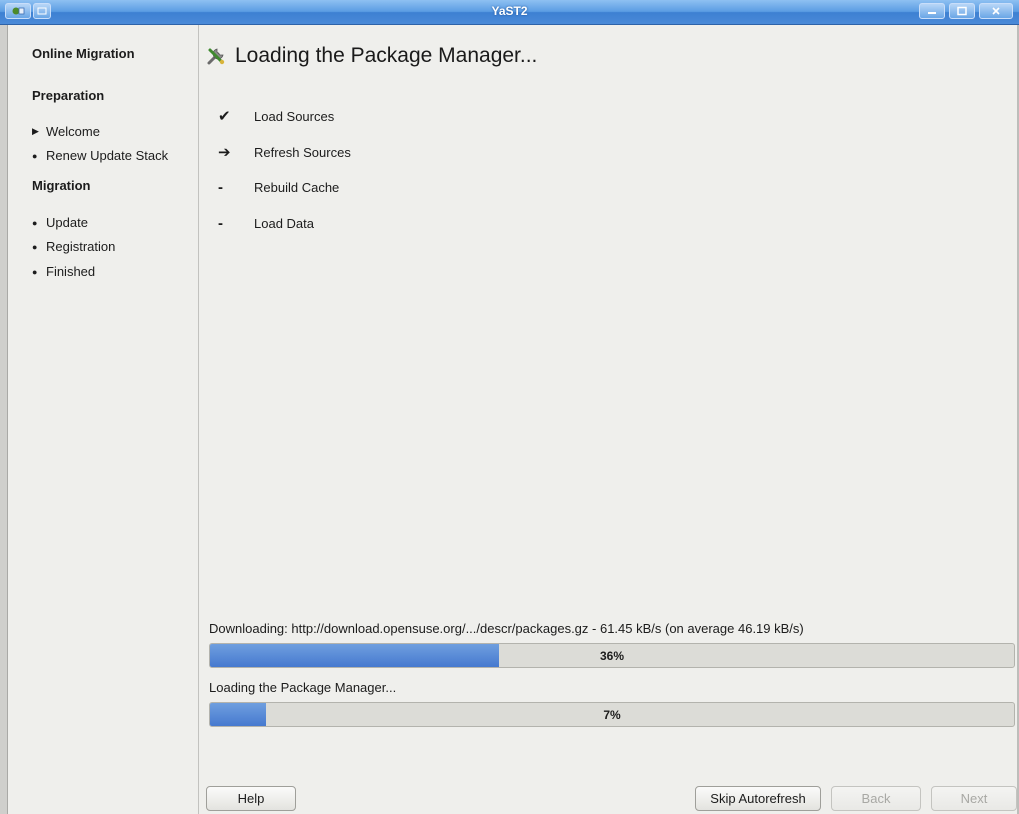  Describe the element at coordinates (297, 187) in the screenshot. I see `step-label: Rebuild Cache` at that location.